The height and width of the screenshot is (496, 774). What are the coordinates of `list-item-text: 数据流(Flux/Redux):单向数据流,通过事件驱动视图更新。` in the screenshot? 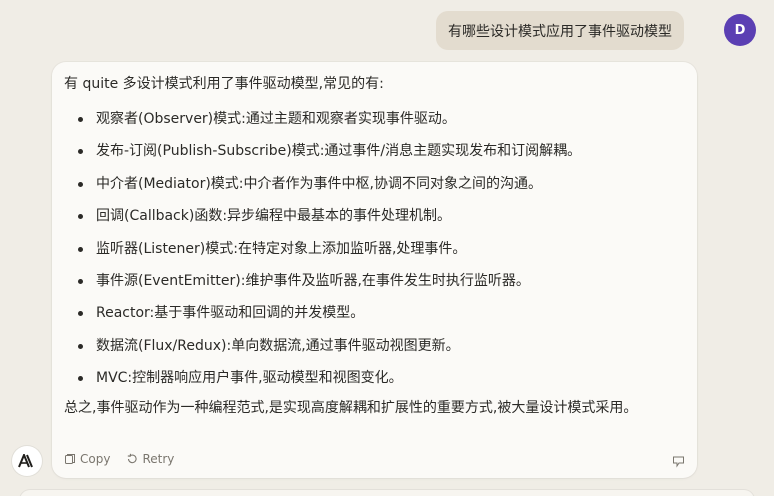 It's located at (278, 345).